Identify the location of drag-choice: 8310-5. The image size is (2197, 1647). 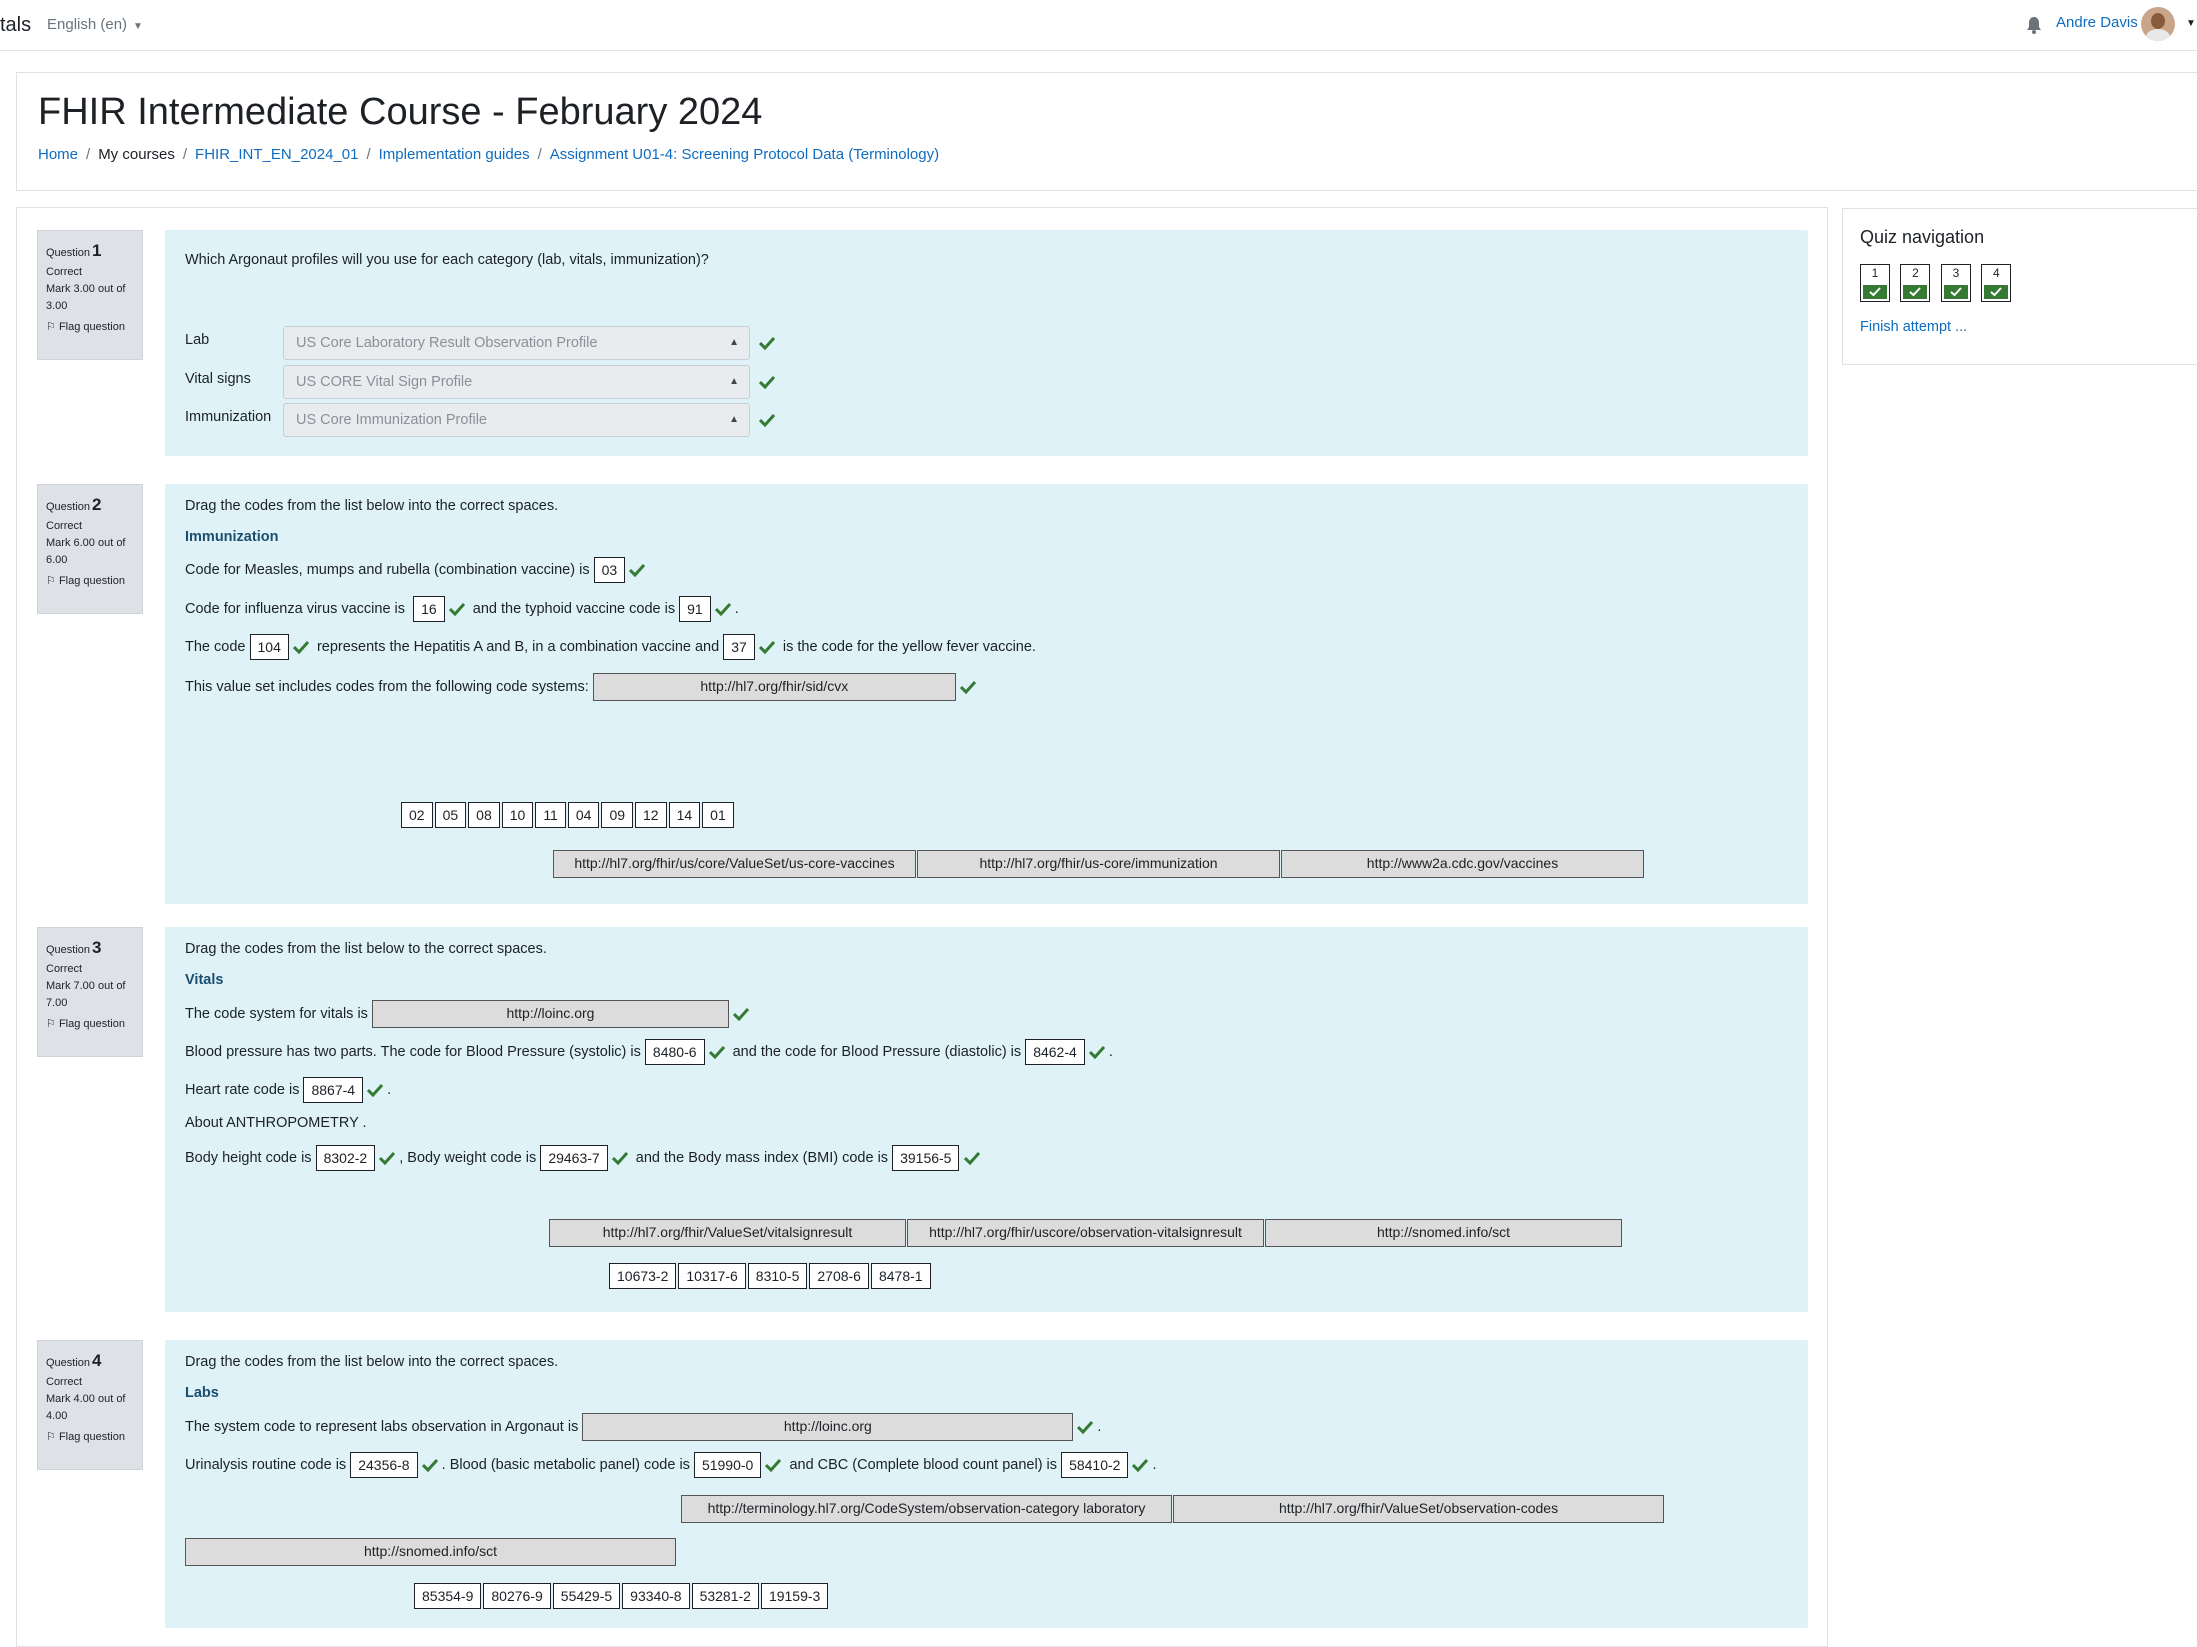
(777, 1276).